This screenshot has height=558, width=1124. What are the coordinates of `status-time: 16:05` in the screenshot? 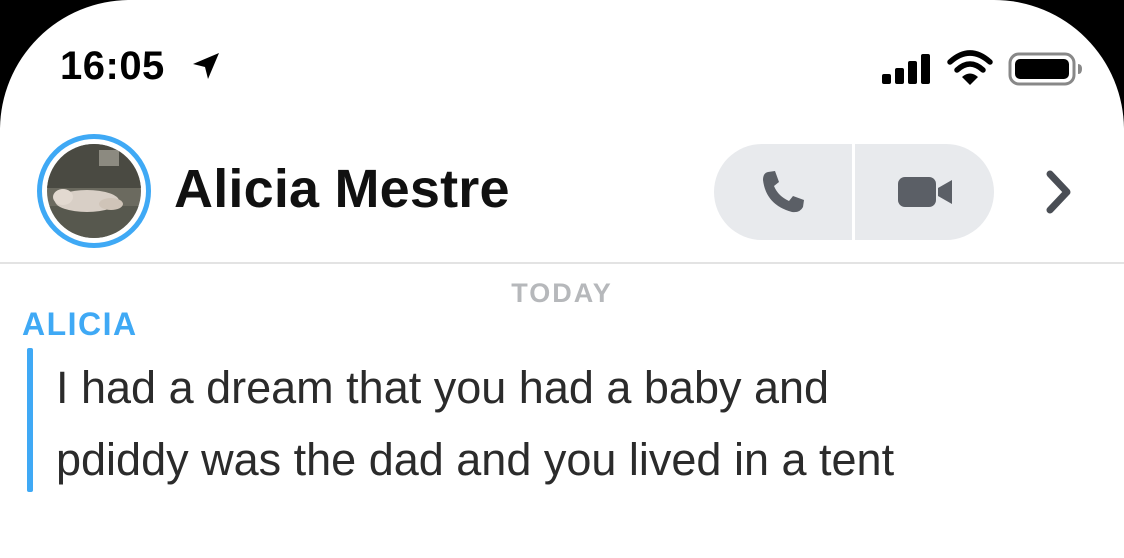 It's located at (112, 66).